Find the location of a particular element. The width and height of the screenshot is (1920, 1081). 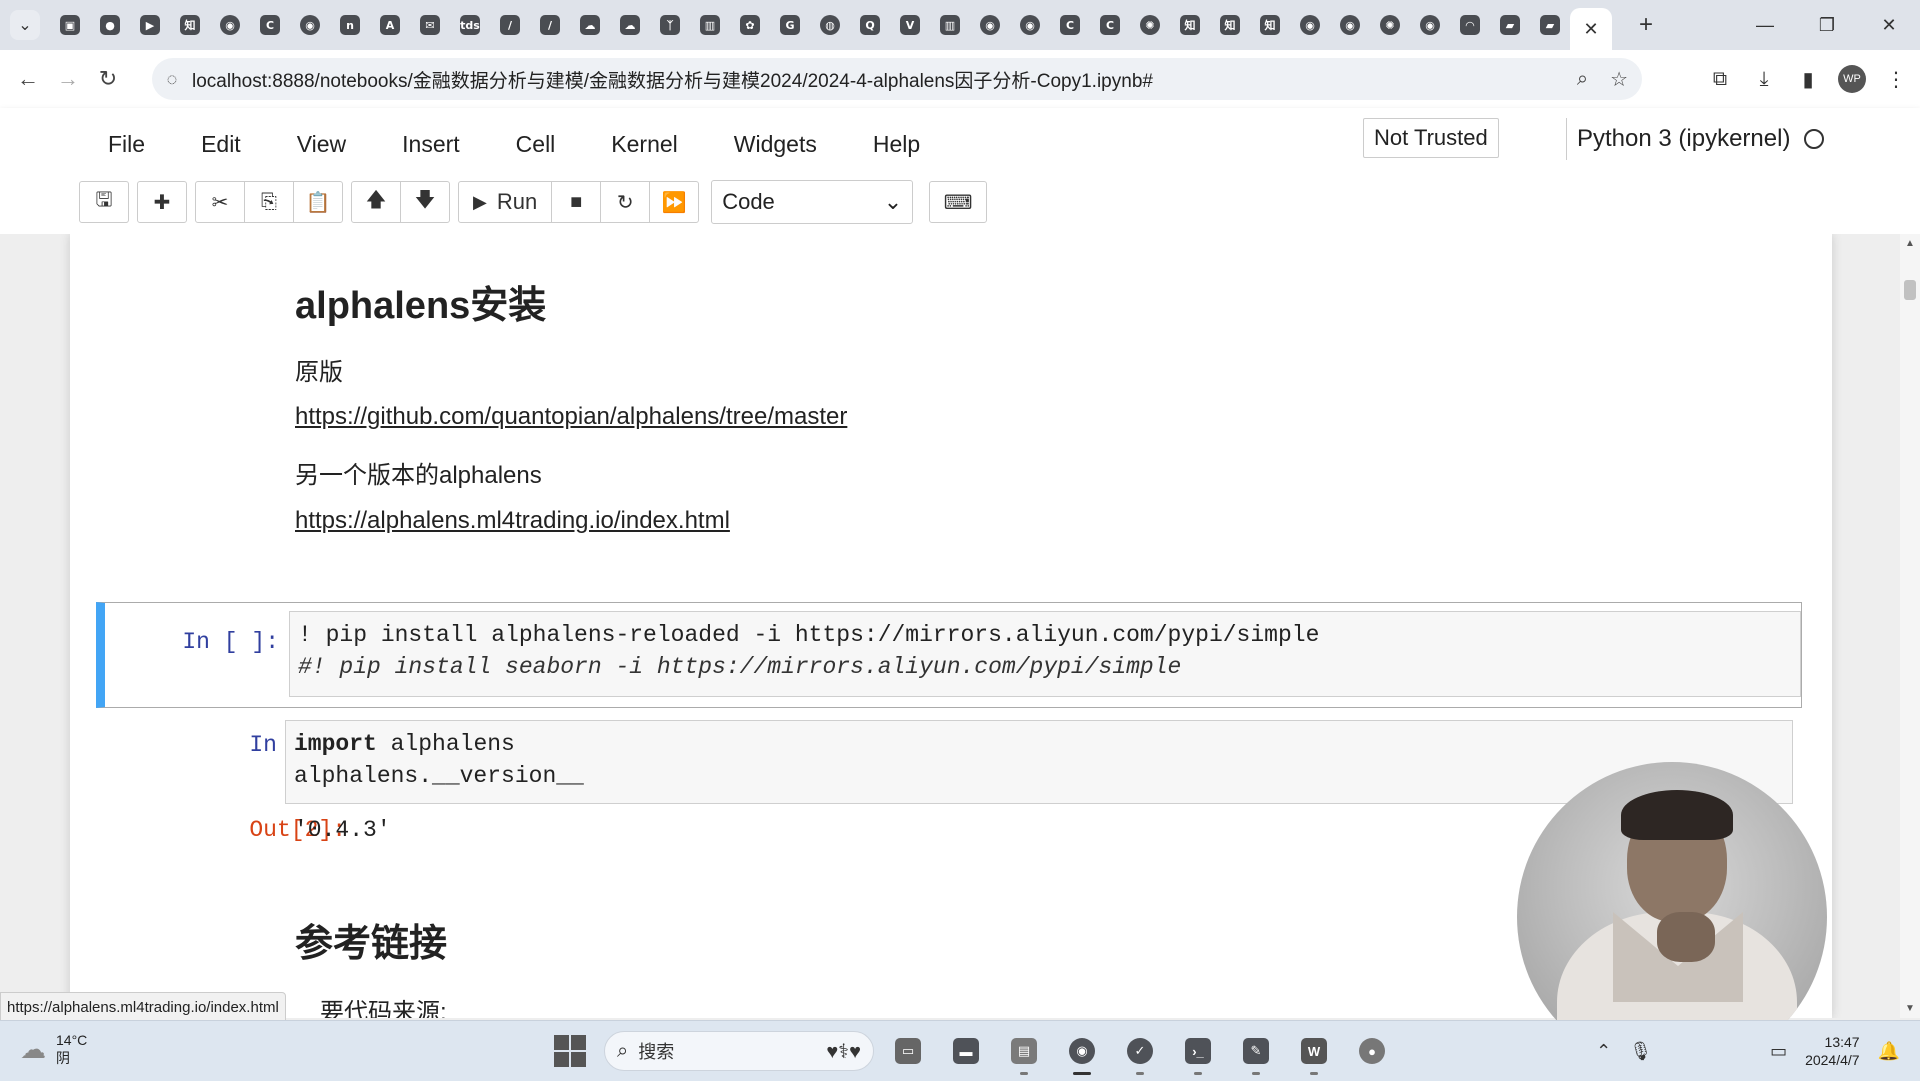

save-icon: 🖫 is located at coordinates (104, 202).